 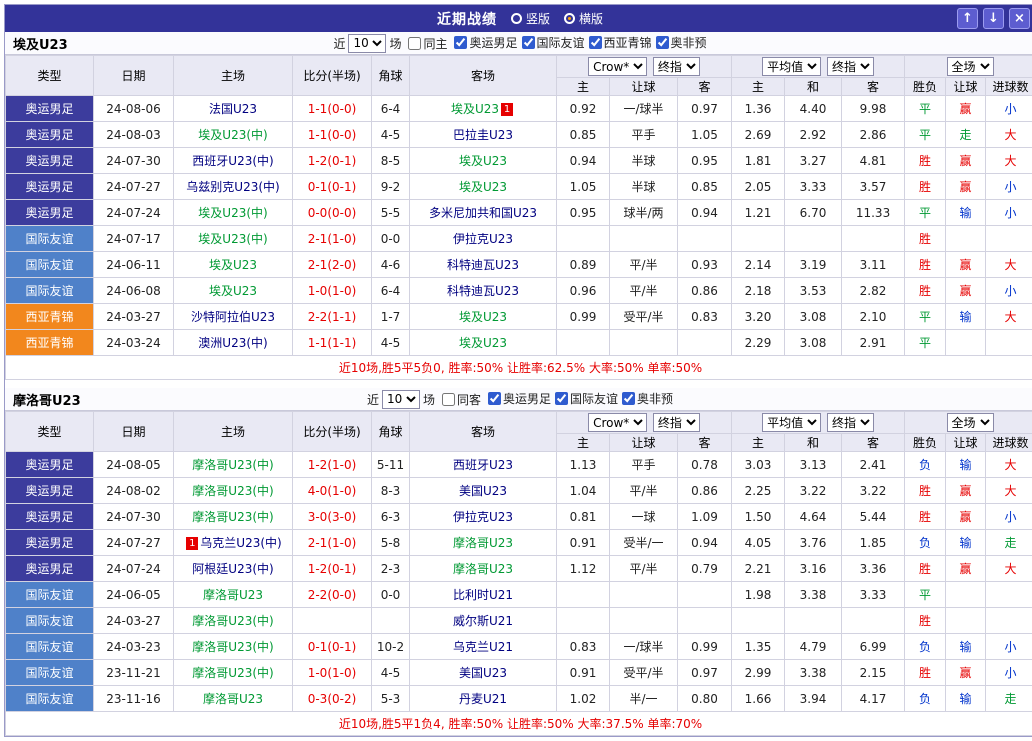 I want to click on date-cell: 24-07-30, so click(x=134, y=517).